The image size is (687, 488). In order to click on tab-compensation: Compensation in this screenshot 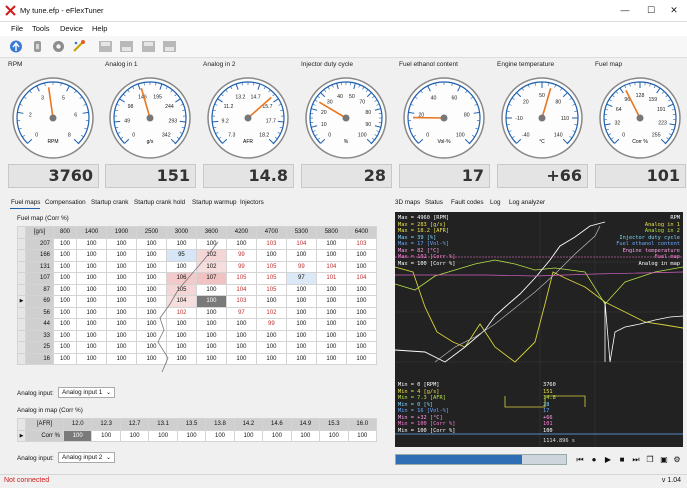, I will do `click(65, 202)`.